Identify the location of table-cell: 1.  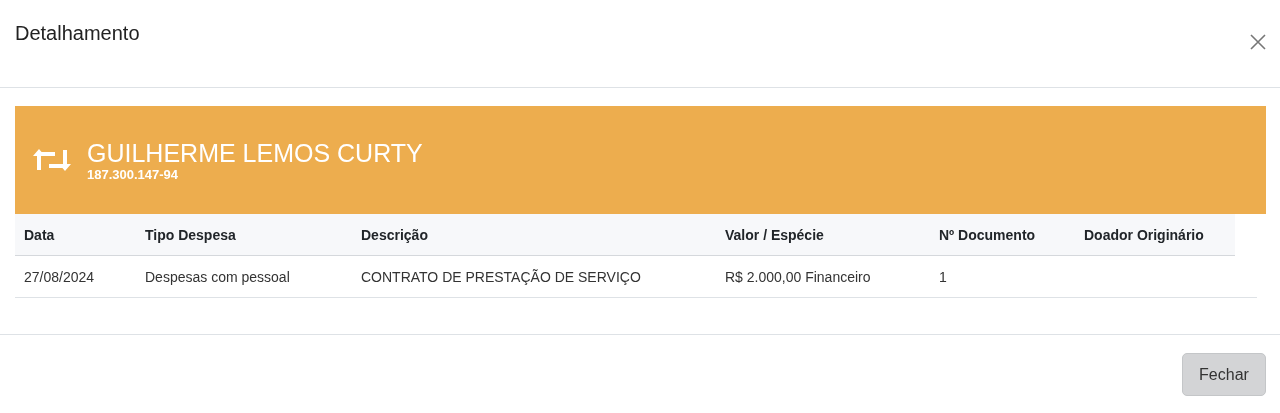
(943, 276).